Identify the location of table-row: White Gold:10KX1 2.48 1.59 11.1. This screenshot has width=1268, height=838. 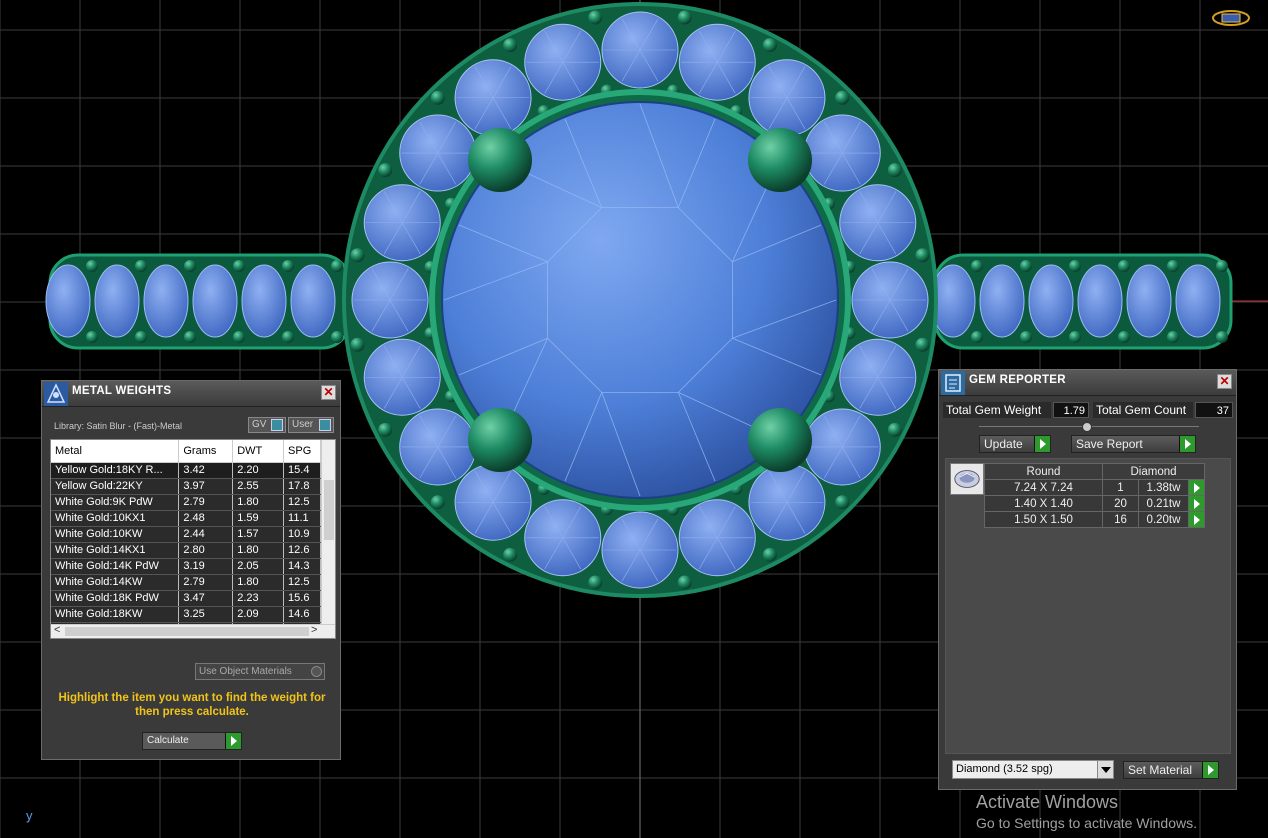
(186, 518).